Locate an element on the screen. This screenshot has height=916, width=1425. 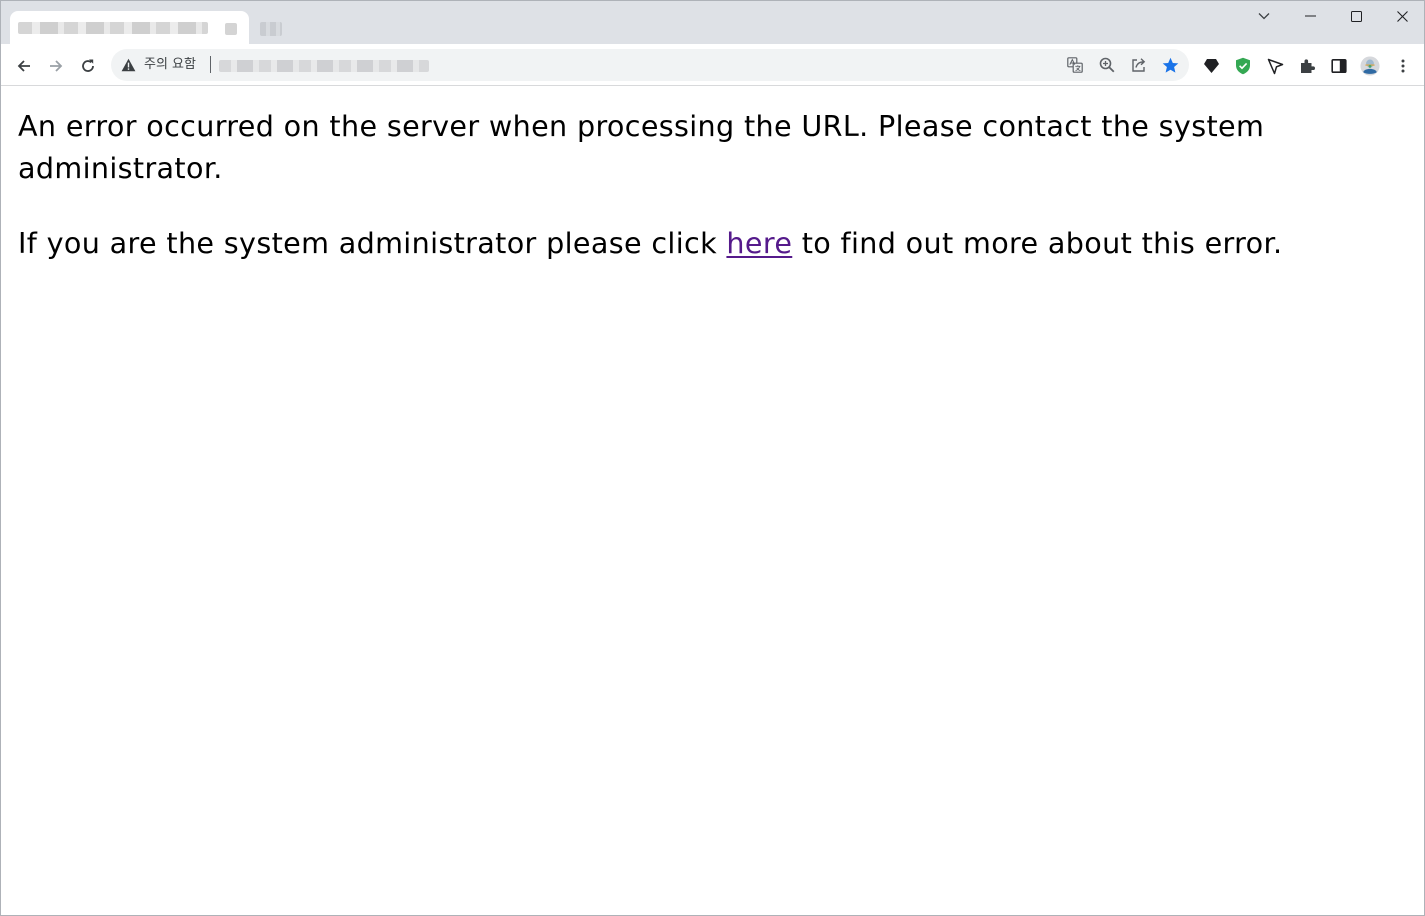
url-separator is located at coordinates (210, 64).